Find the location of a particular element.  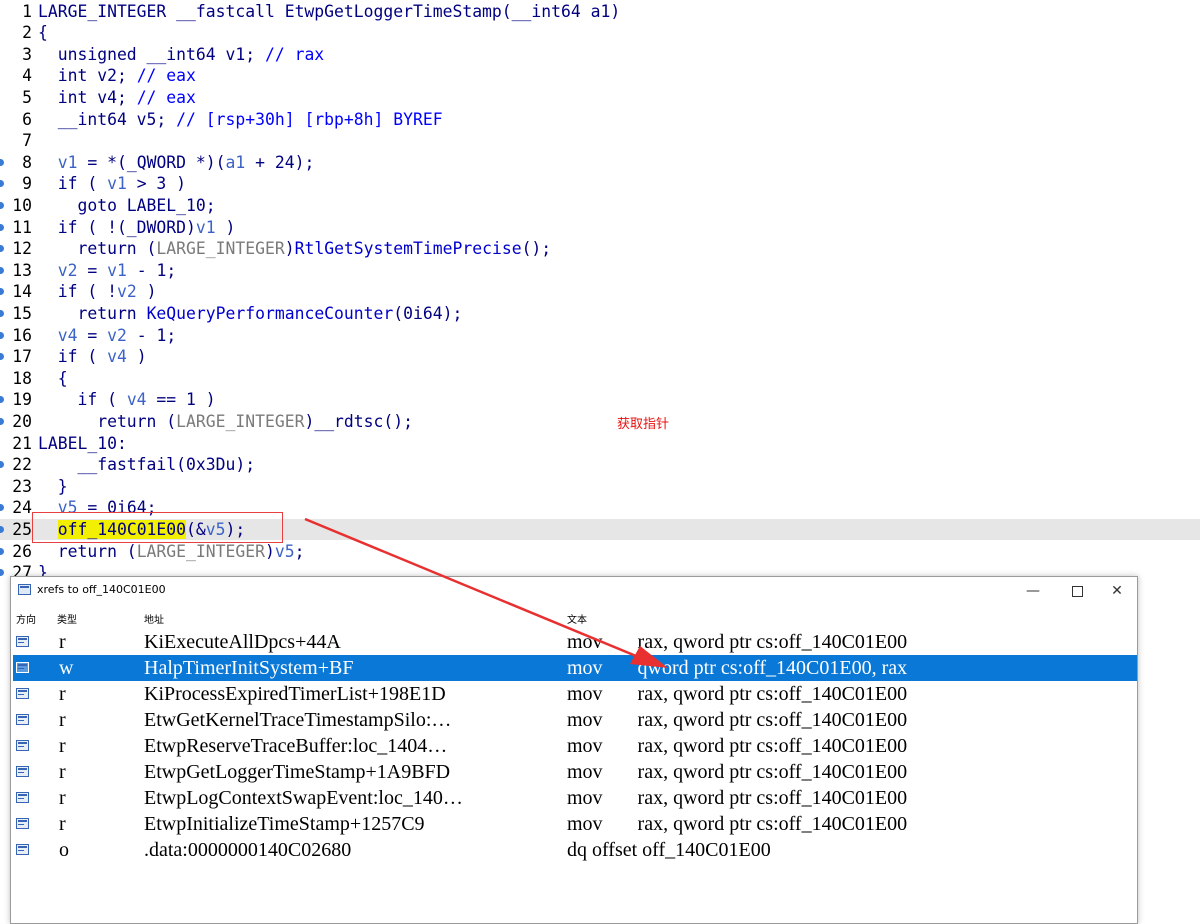

code-token: return is located at coordinates (92, 313).